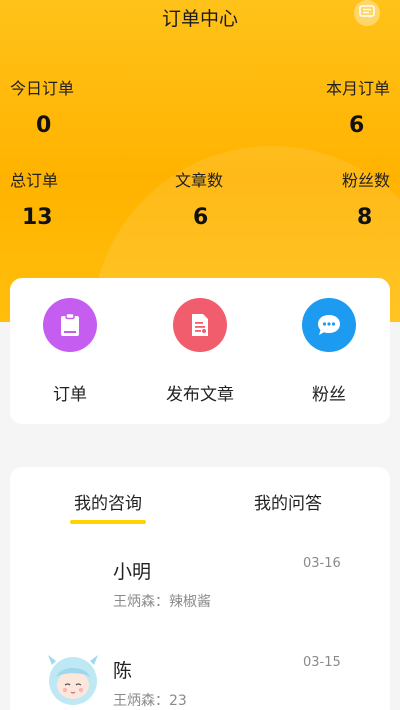  I want to click on publish-article-action: 发布文章, so click(200, 351).